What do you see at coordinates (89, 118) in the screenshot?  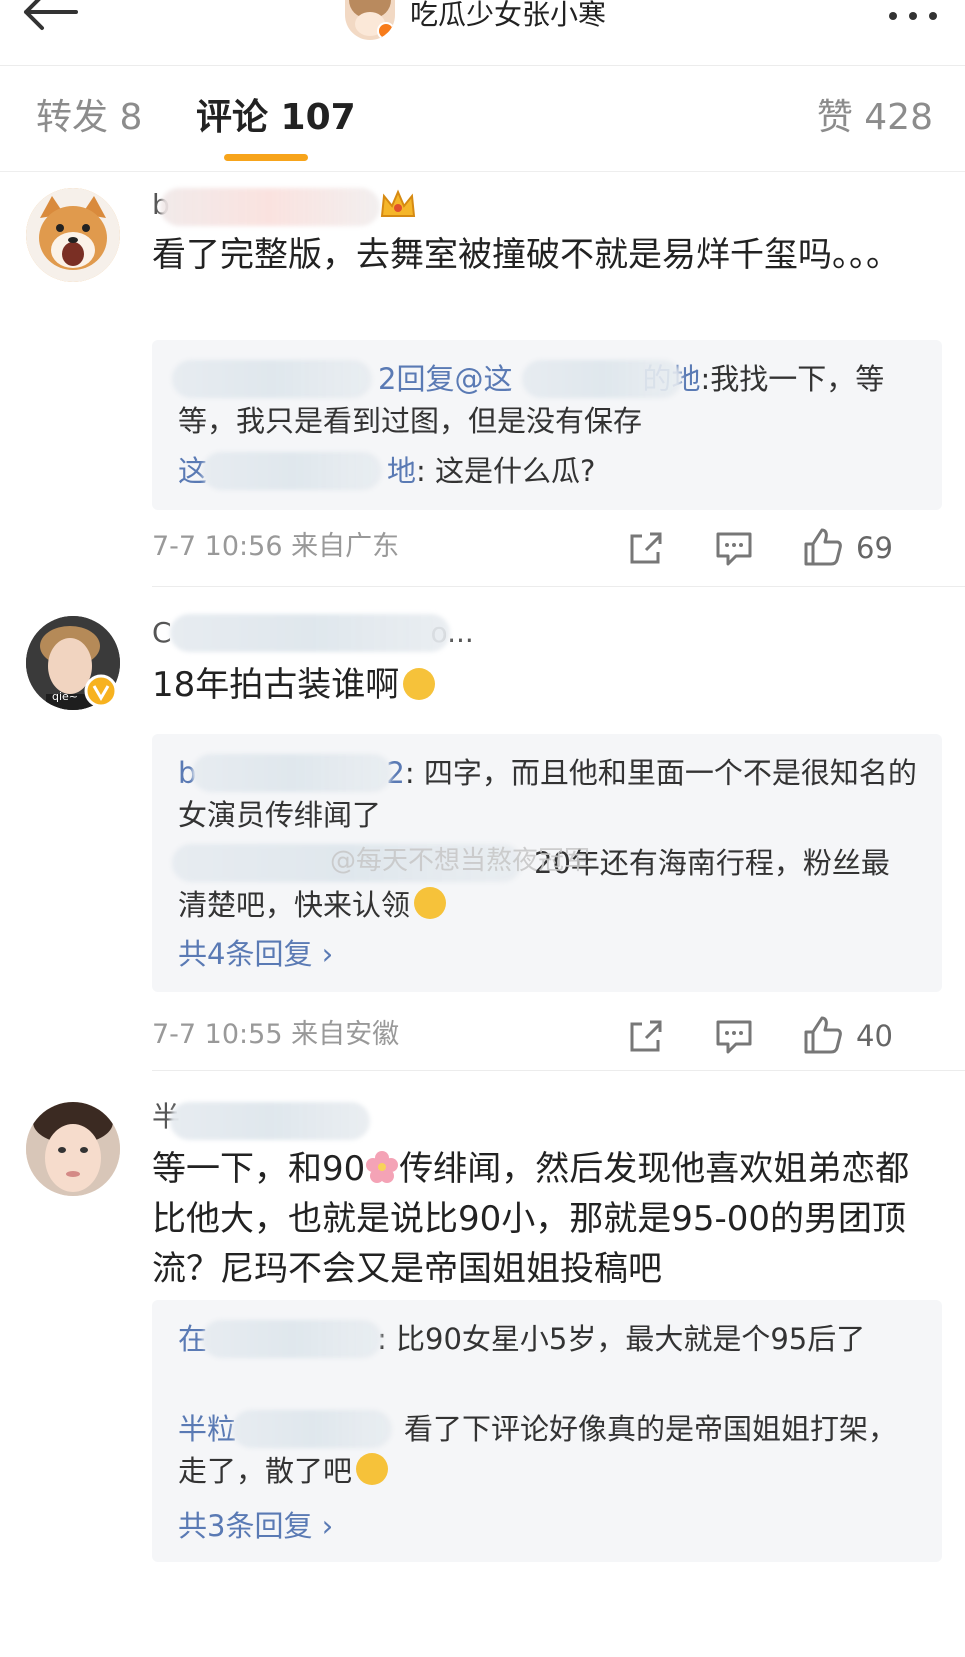 I see `tab-repost: 转发 8` at bounding box center [89, 118].